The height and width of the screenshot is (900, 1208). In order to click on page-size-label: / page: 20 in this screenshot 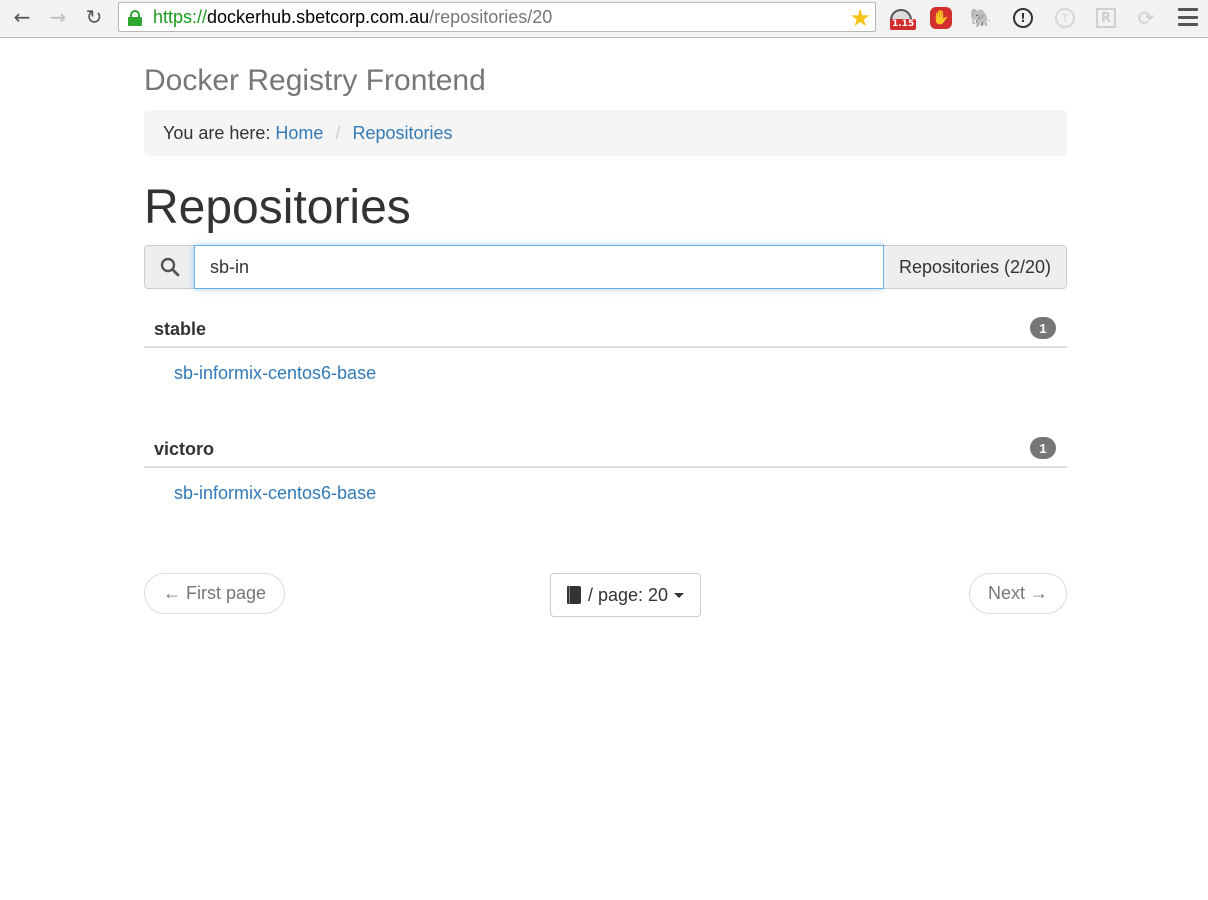, I will do `click(628, 594)`.